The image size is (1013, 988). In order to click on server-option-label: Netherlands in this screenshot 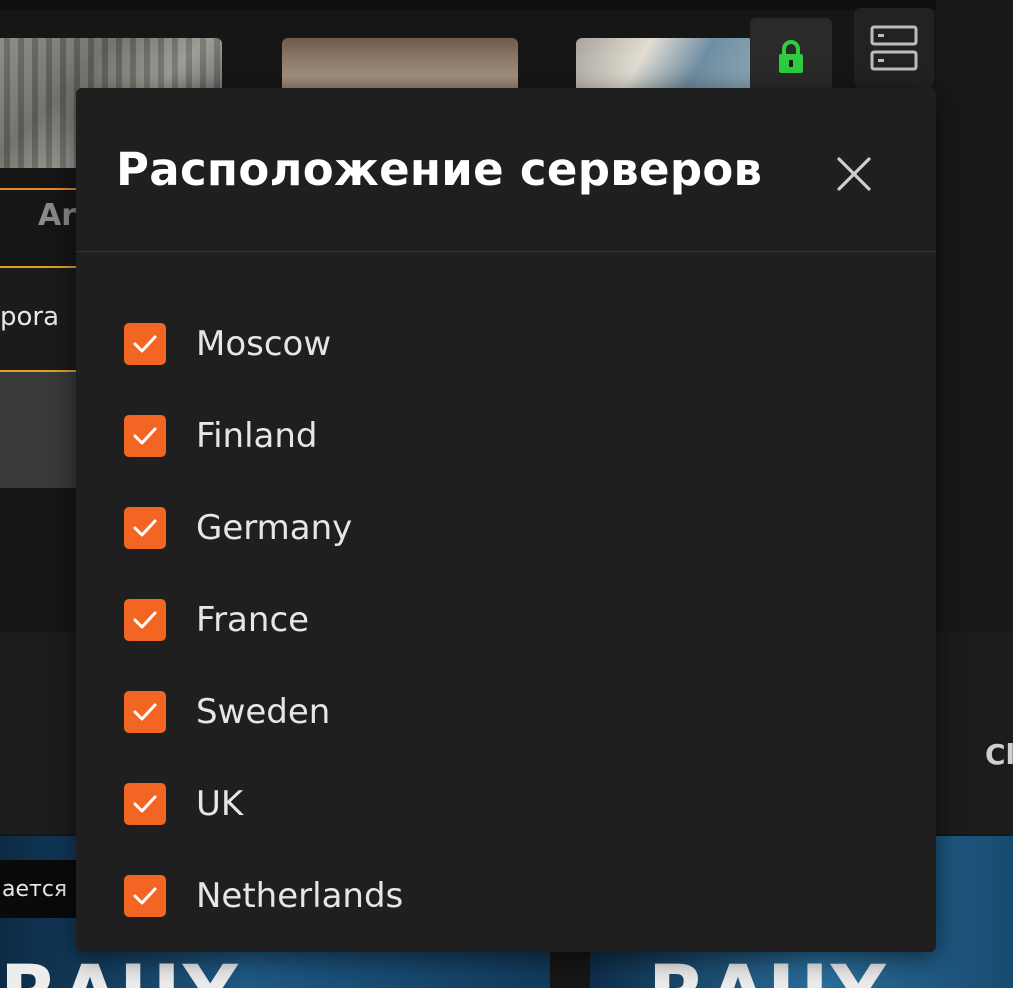, I will do `click(300, 896)`.